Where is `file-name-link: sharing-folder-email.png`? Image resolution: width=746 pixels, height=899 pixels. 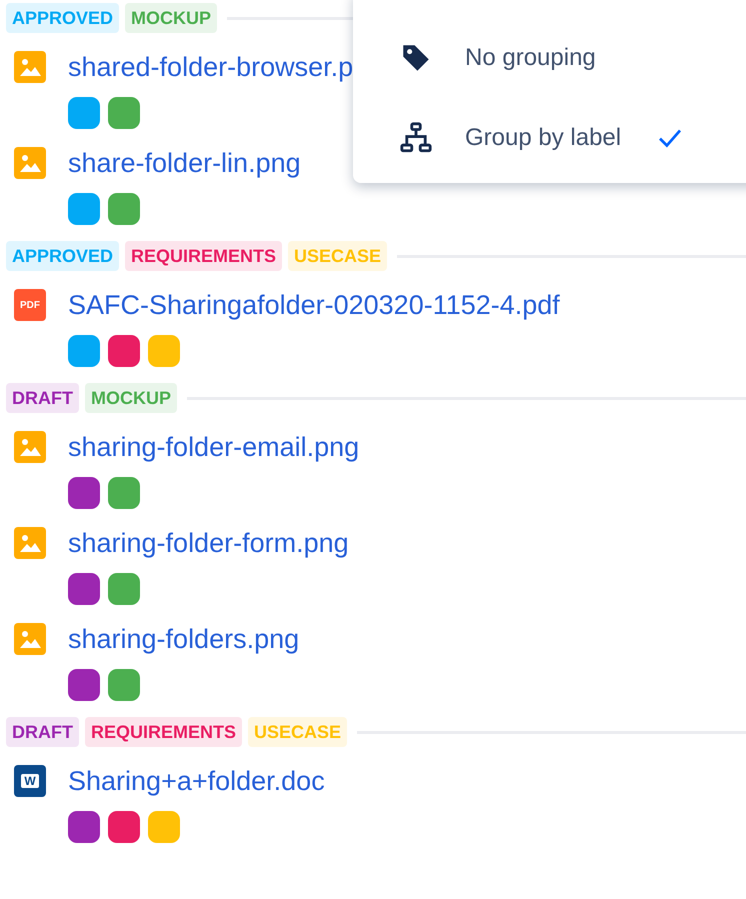
file-name-link: sharing-folder-email.png is located at coordinates (214, 447).